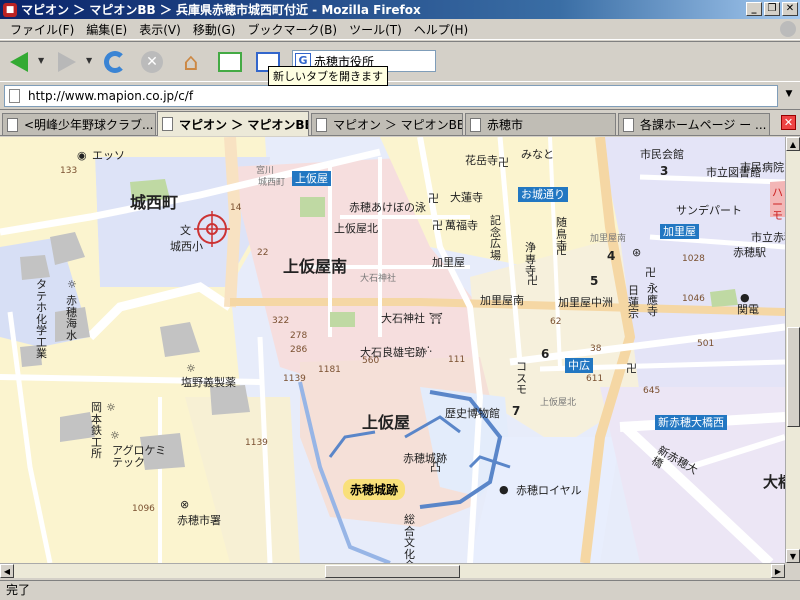  I want to click on station-label: お城通り, so click(543, 194).